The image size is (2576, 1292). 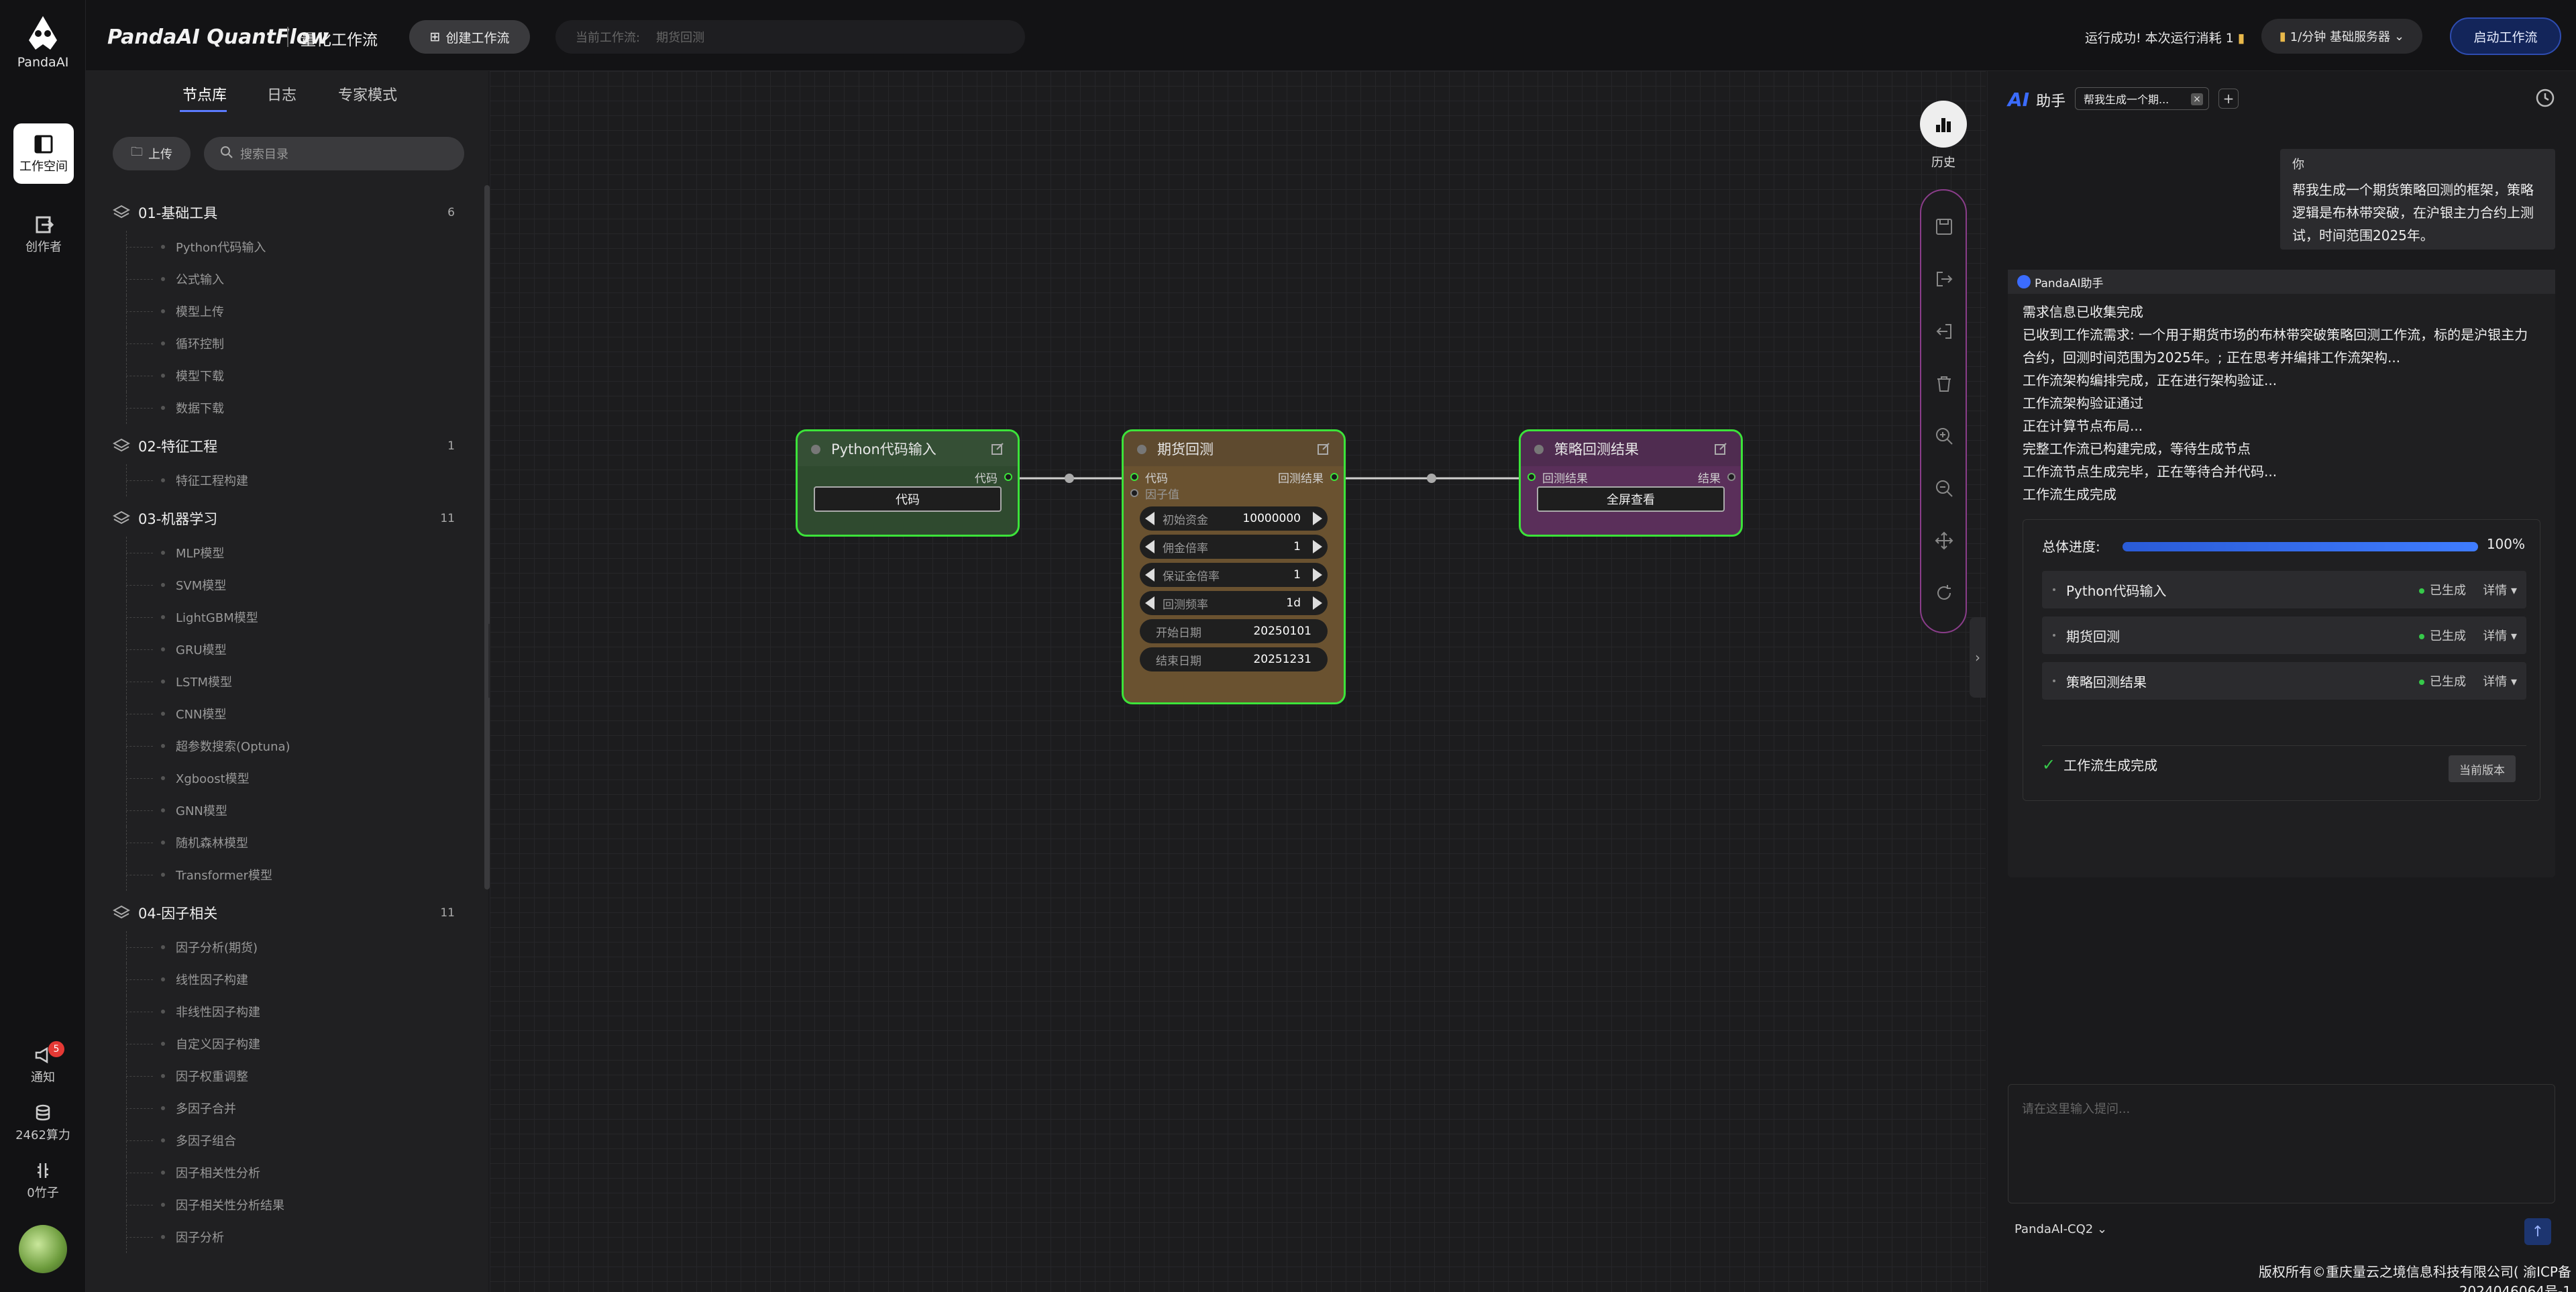 I want to click on fit-view-icon, so click(x=1944, y=540).